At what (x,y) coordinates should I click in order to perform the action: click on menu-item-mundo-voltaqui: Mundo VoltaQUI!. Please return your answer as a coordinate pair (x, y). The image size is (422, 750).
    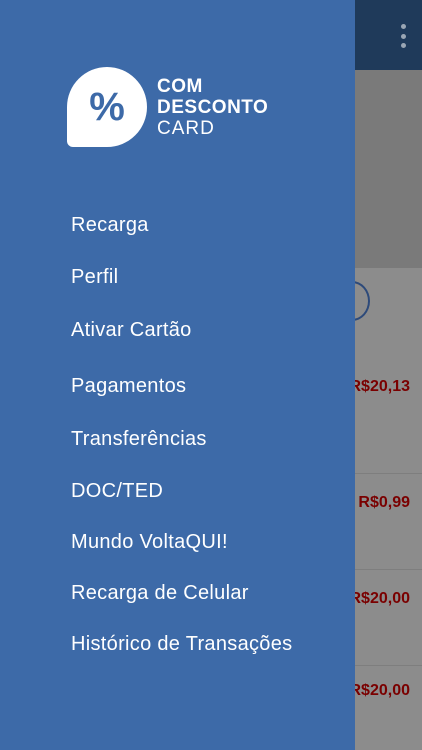
    Looking at the image, I should click on (149, 542).